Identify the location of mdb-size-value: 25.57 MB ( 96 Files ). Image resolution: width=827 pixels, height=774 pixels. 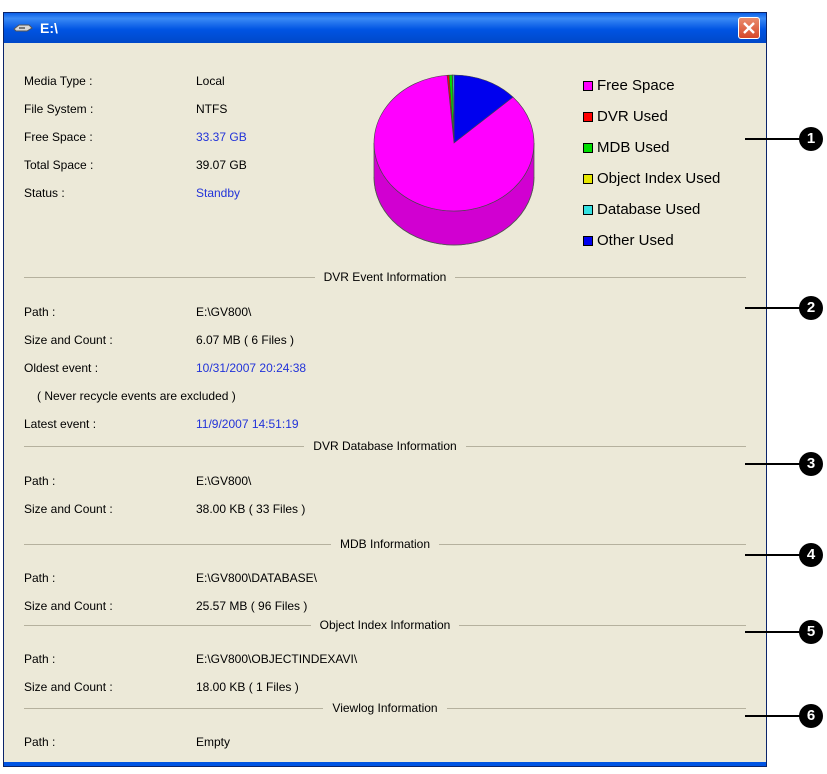
(252, 606).